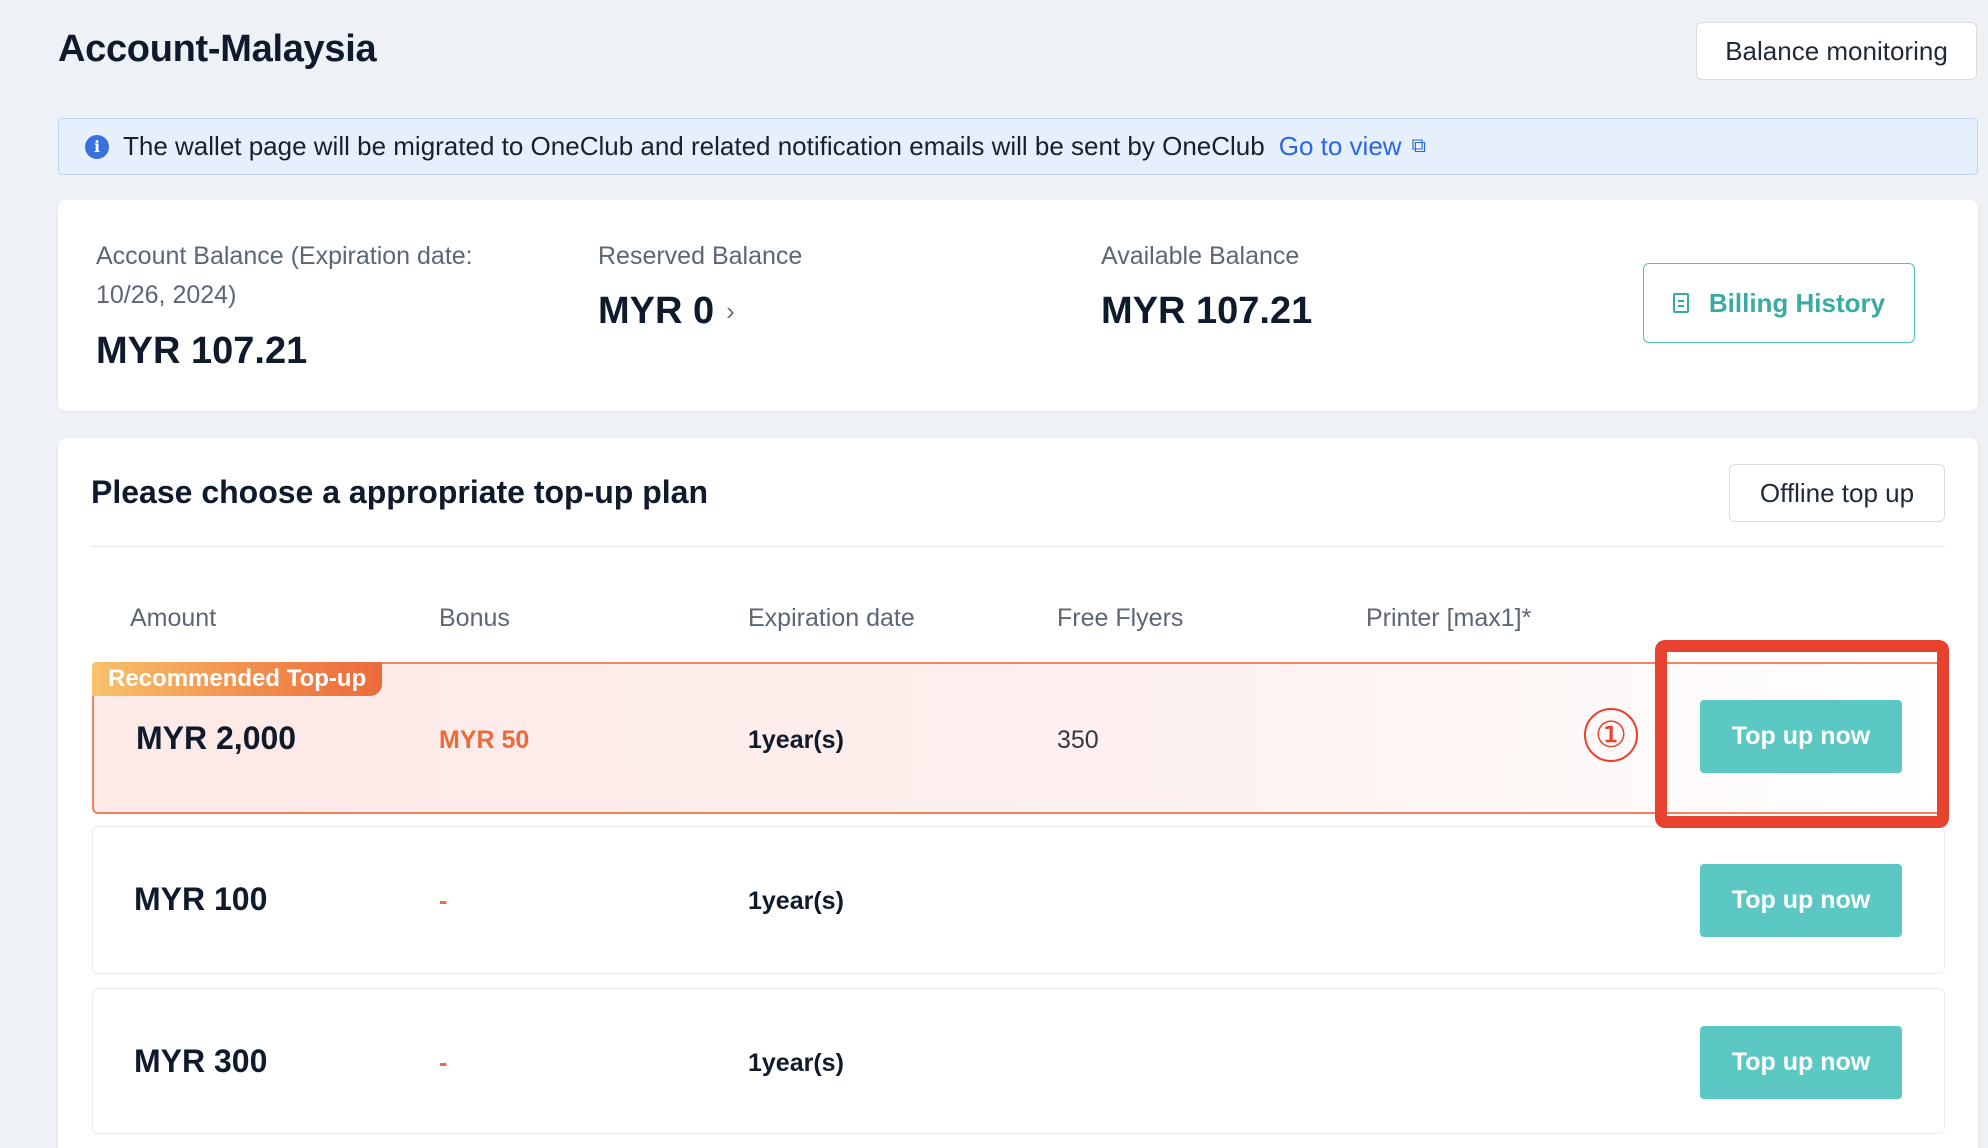 The width and height of the screenshot is (1988, 1148). Describe the element at coordinates (97, 146) in the screenshot. I see `info-icon: i` at that location.